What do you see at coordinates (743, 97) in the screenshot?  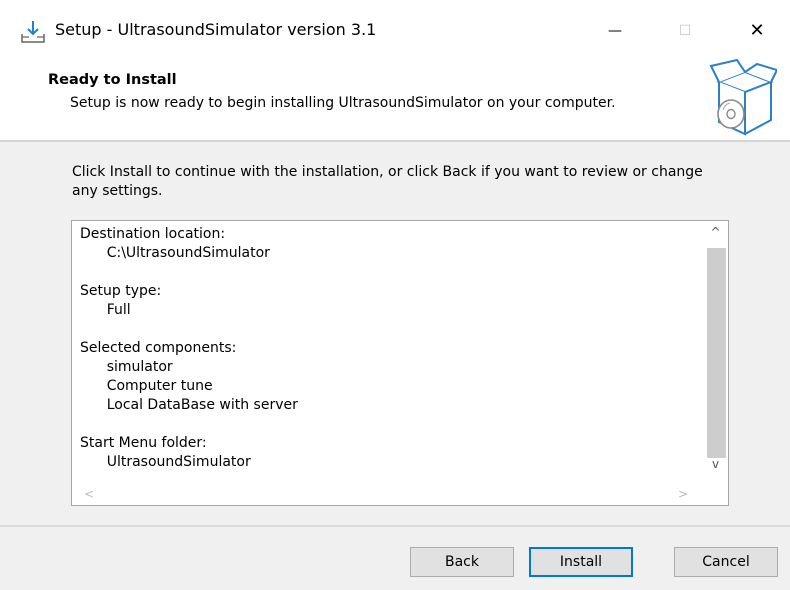 I see `install-box-icon` at bounding box center [743, 97].